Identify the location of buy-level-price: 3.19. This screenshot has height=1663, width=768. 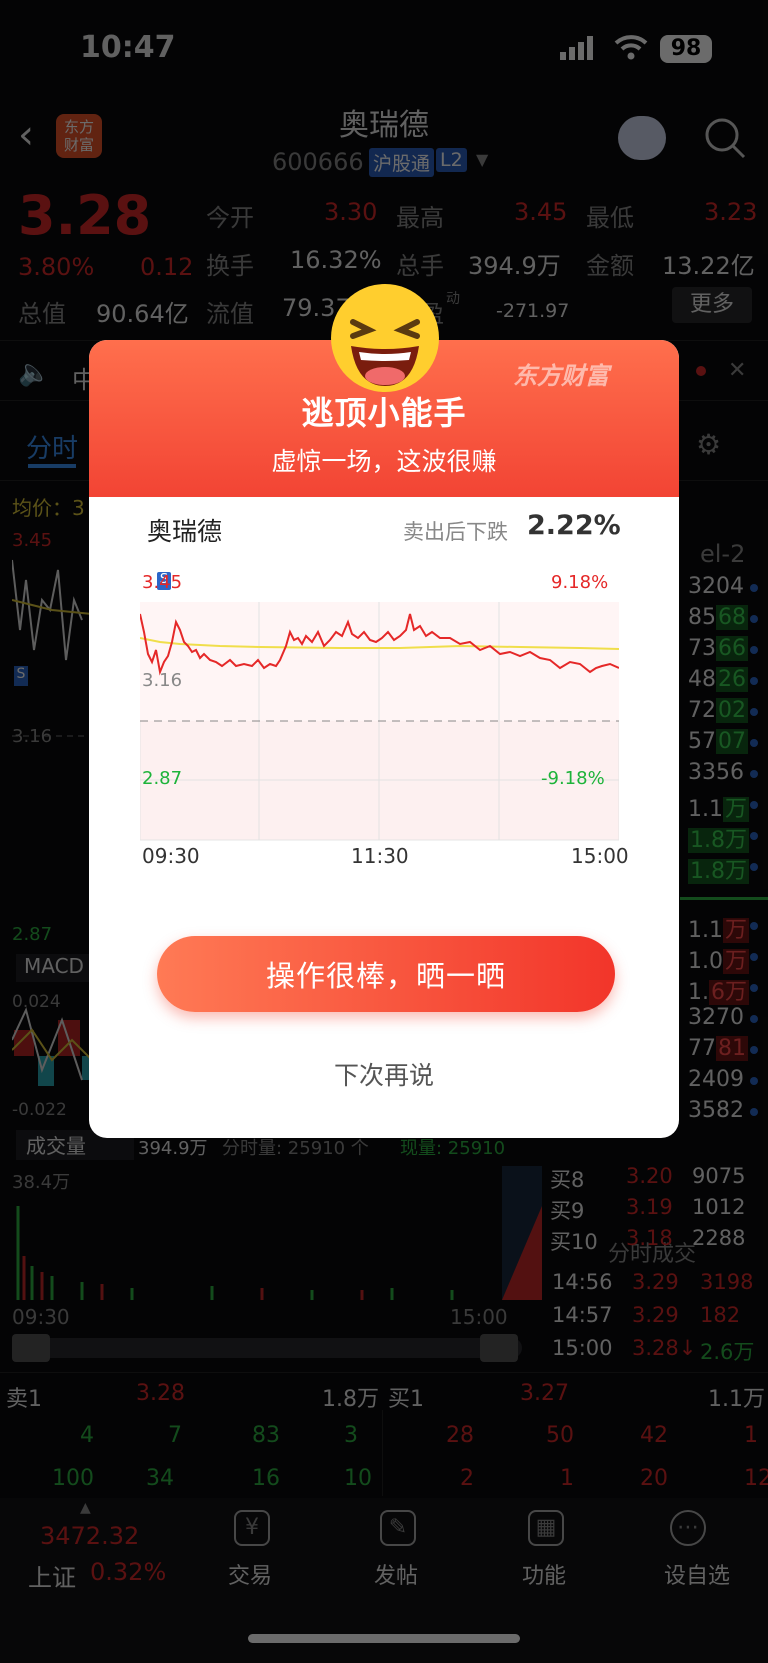
(649, 1207).